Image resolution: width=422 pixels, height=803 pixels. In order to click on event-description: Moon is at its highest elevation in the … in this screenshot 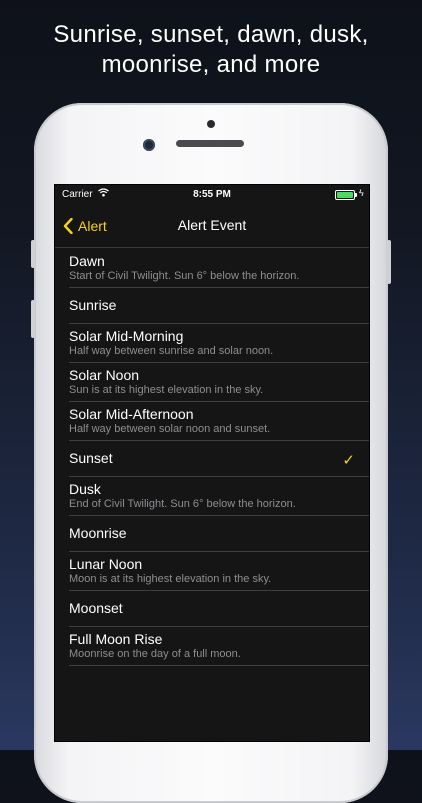, I will do `click(170, 579)`.